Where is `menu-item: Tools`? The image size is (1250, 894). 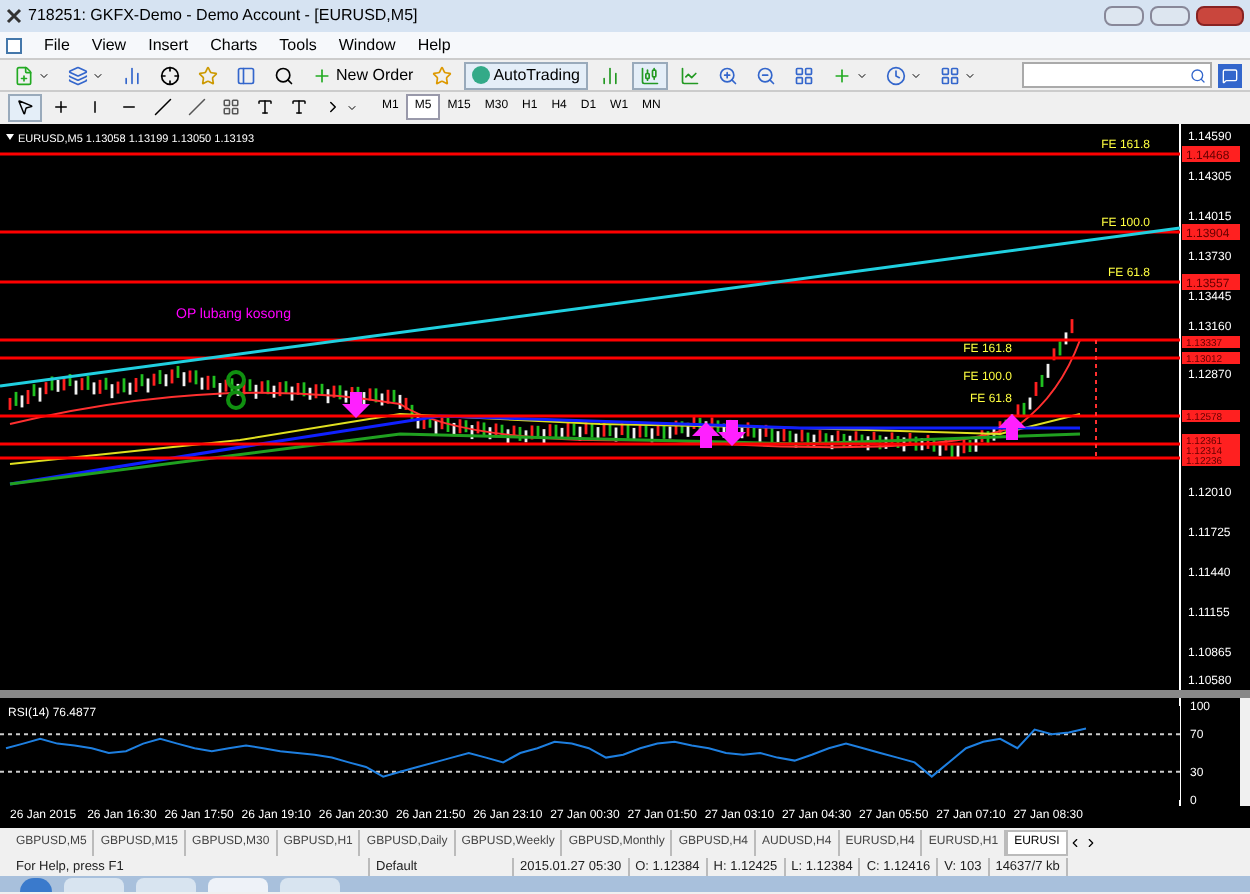
menu-item: Tools is located at coordinates (298, 45).